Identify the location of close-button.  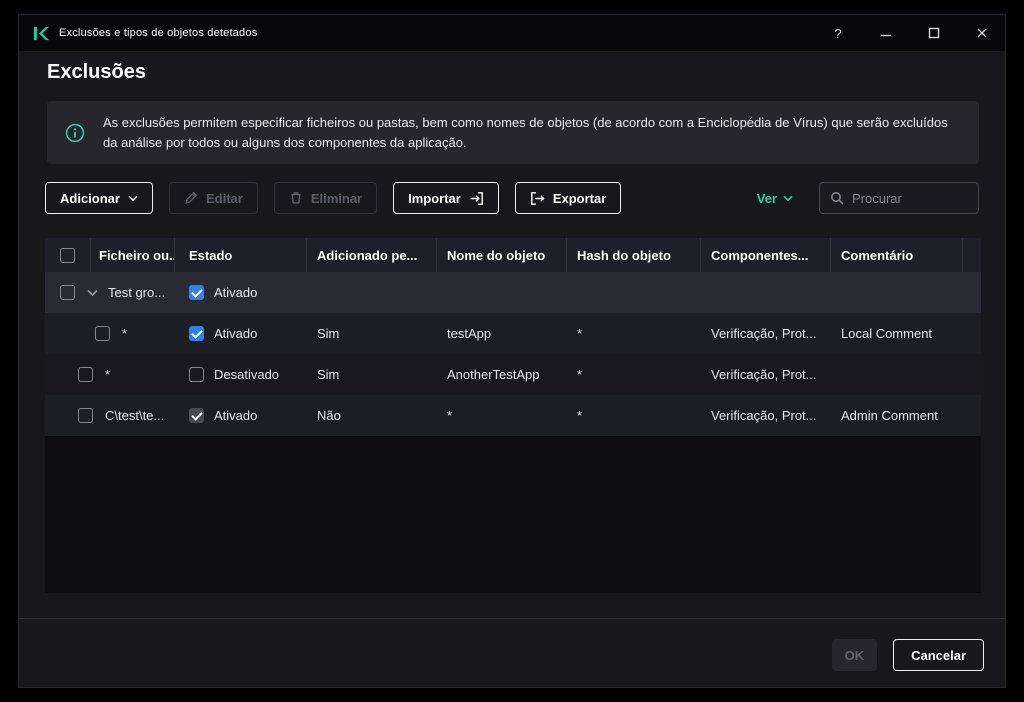
(982, 33).